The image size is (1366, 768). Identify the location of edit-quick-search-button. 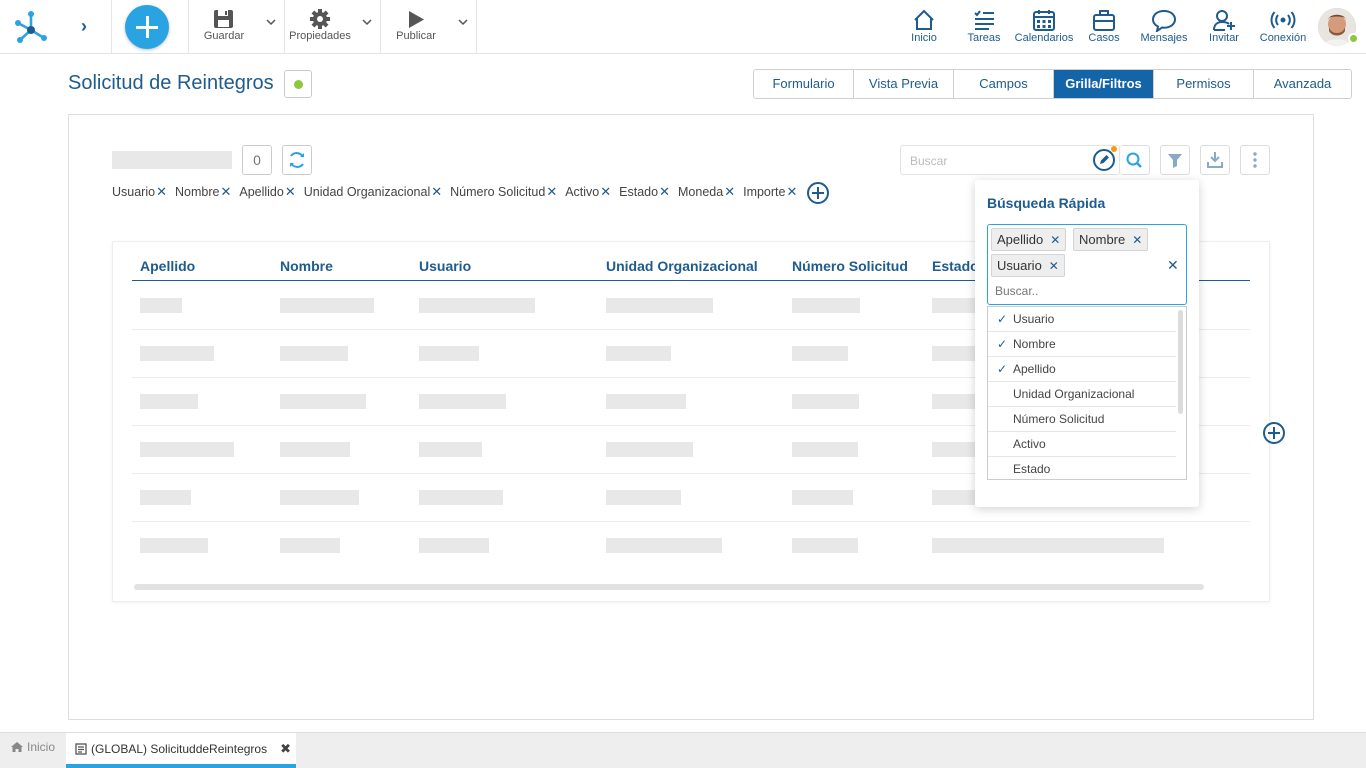
(1104, 160).